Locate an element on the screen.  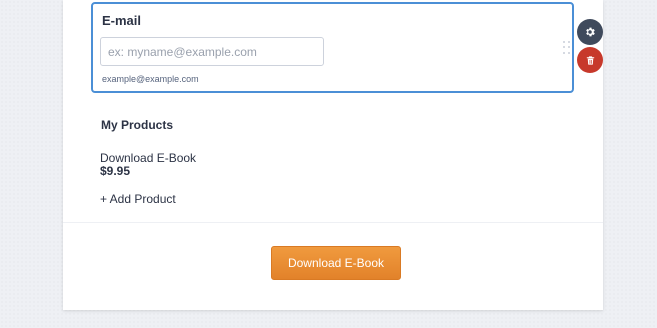
add-product-link: + Add Product is located at coordinates (138, 199).